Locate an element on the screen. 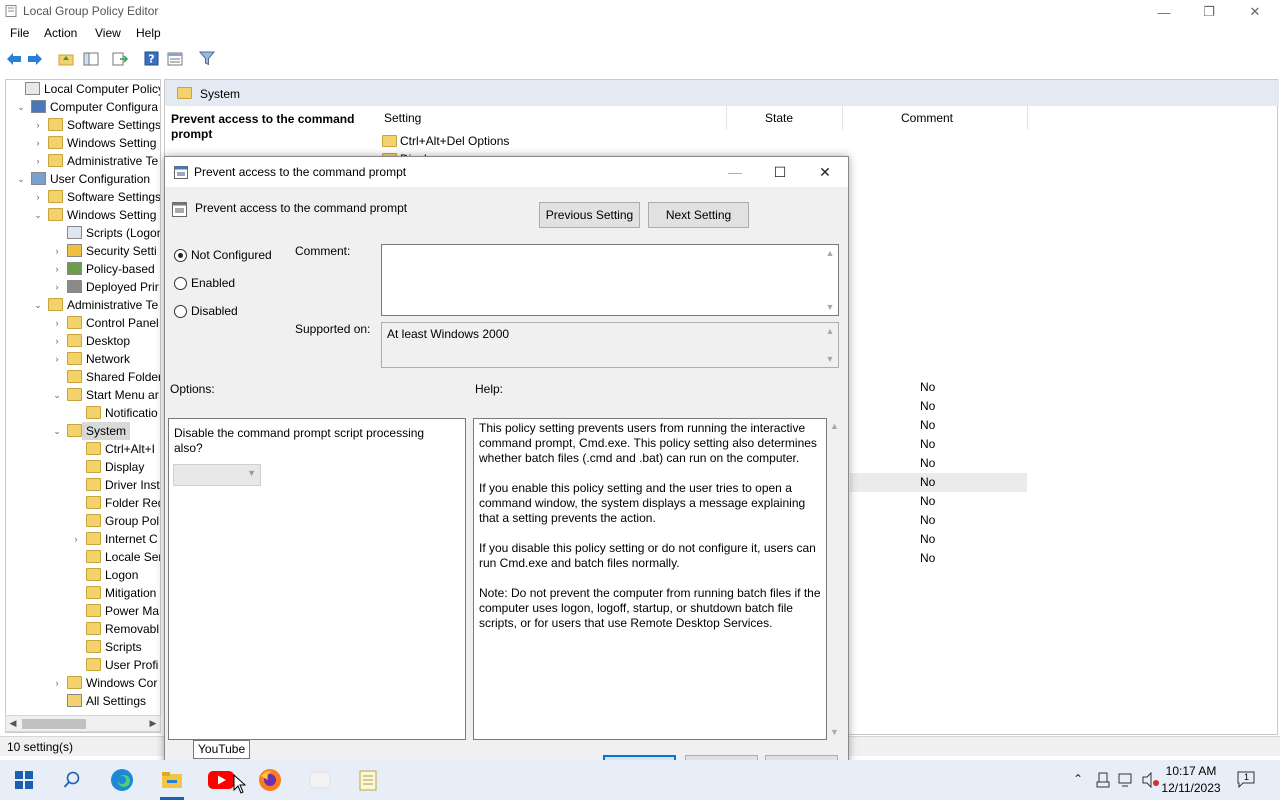 The height and width of the screenshot is (800, 1280). filter-icon is located at coordinates (206, 58).